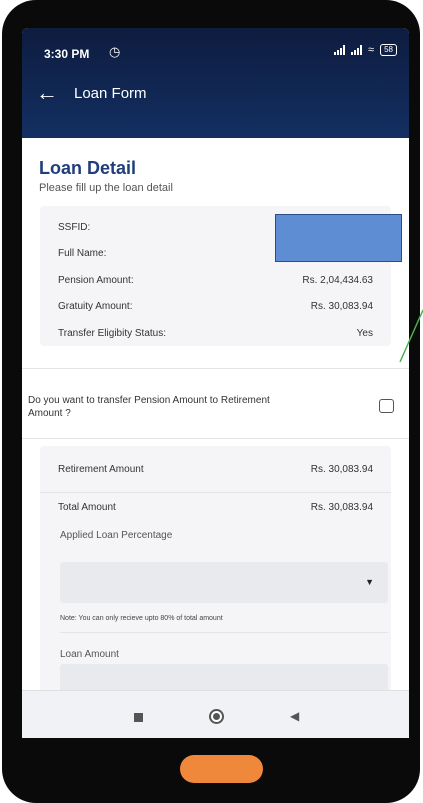  I want to click on annotation-line, so click(411, 336).